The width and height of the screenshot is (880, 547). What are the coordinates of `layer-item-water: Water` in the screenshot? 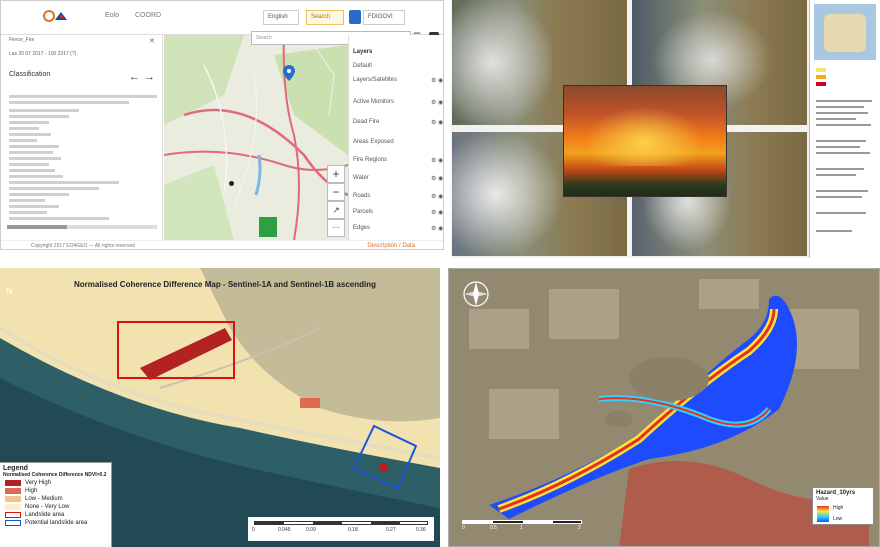 It's located at (361, 180).